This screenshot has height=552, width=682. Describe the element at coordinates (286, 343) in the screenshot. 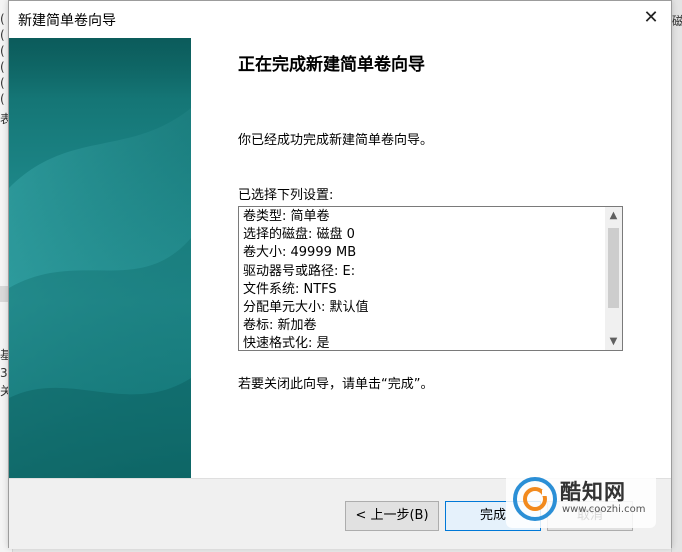

I see `list-item: 快速格式化: 是` at that location.